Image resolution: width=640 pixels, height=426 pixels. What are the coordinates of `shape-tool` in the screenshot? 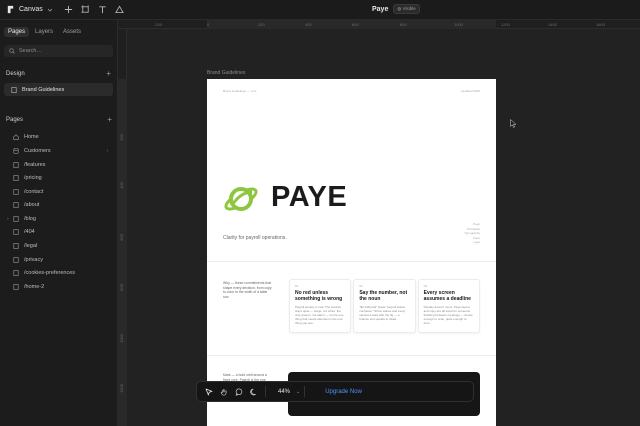 It's located at (120, 10).